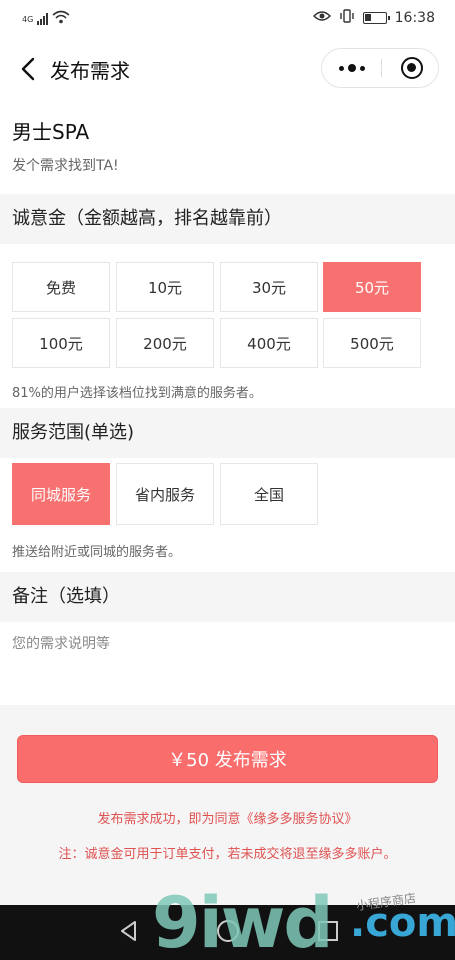  What do you see at coordinates (412, 68) in the screenshot?
I see `close-target-icon` at bounding box center [412, 68].